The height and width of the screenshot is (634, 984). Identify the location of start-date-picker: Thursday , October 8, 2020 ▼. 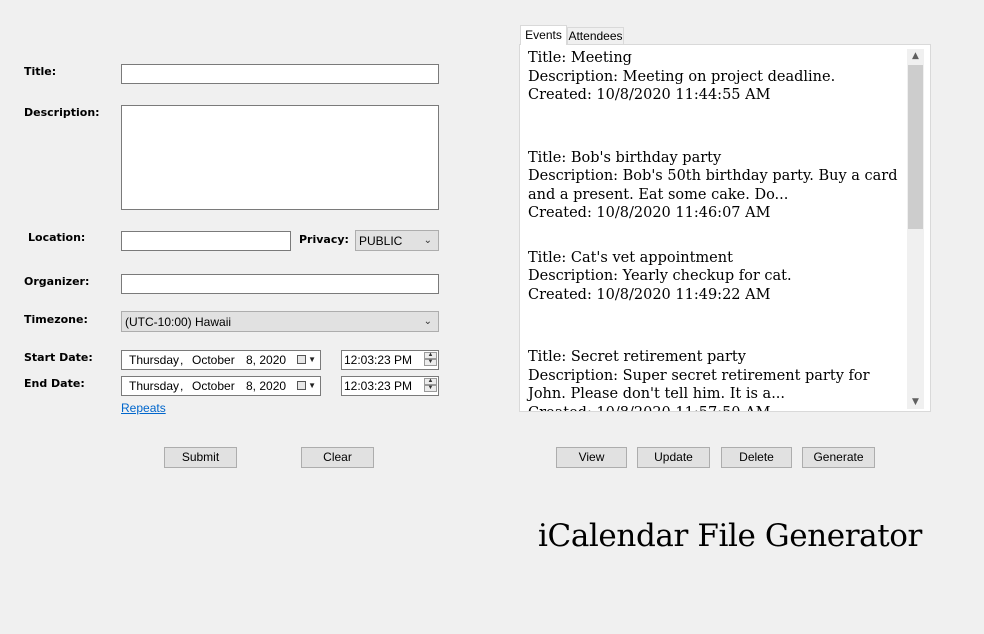
(221, 360).